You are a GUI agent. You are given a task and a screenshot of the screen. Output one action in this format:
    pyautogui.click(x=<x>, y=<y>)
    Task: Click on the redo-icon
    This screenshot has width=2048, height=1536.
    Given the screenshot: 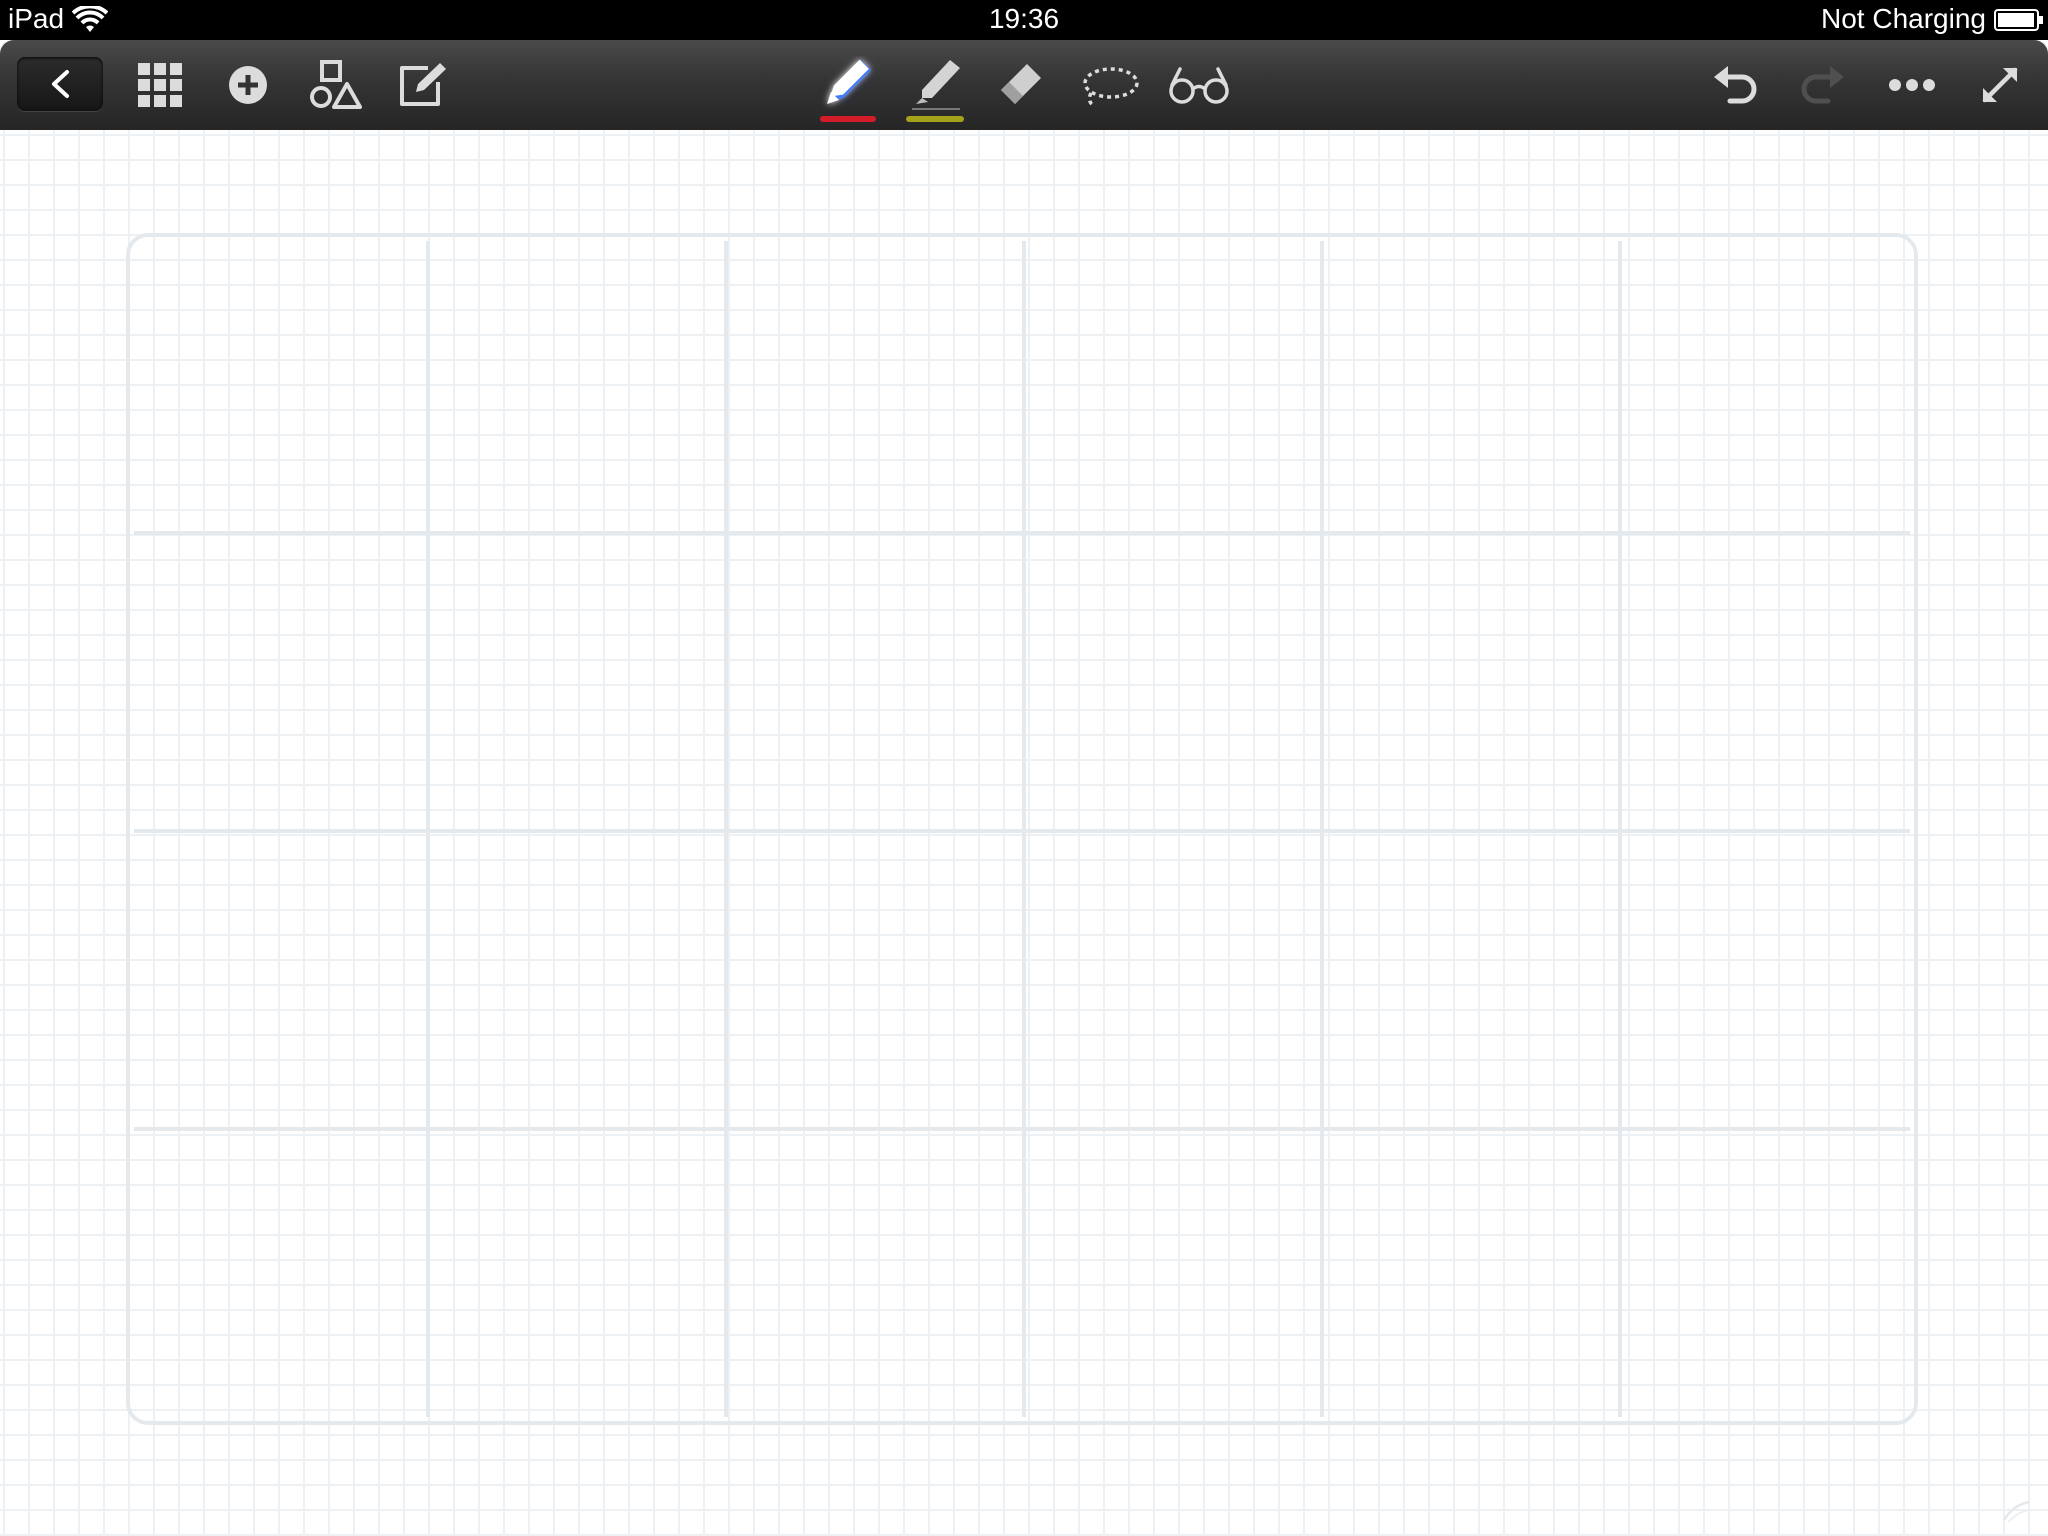 What is the action you would take?
    pyautogui.click(x=1822, y=85)
    